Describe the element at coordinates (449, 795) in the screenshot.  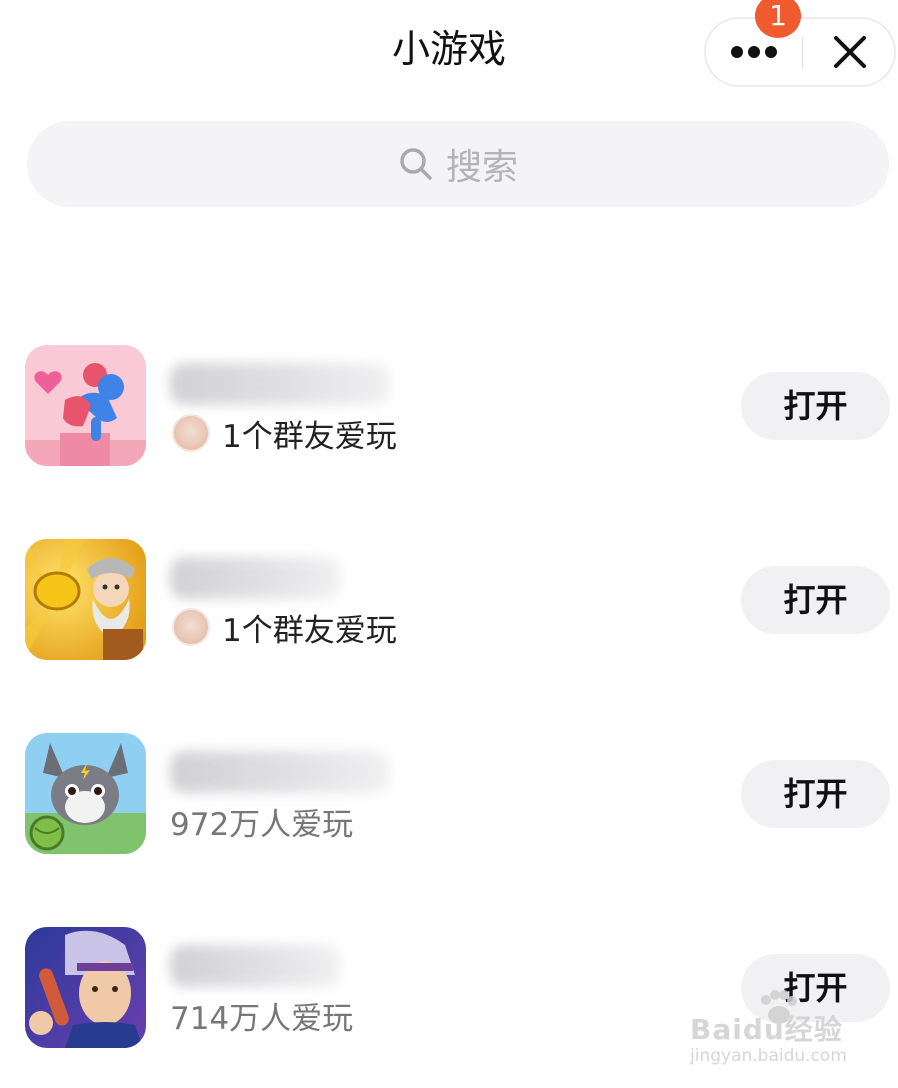
I see `game-list-item: 972万人爱玩 打开` at that location.